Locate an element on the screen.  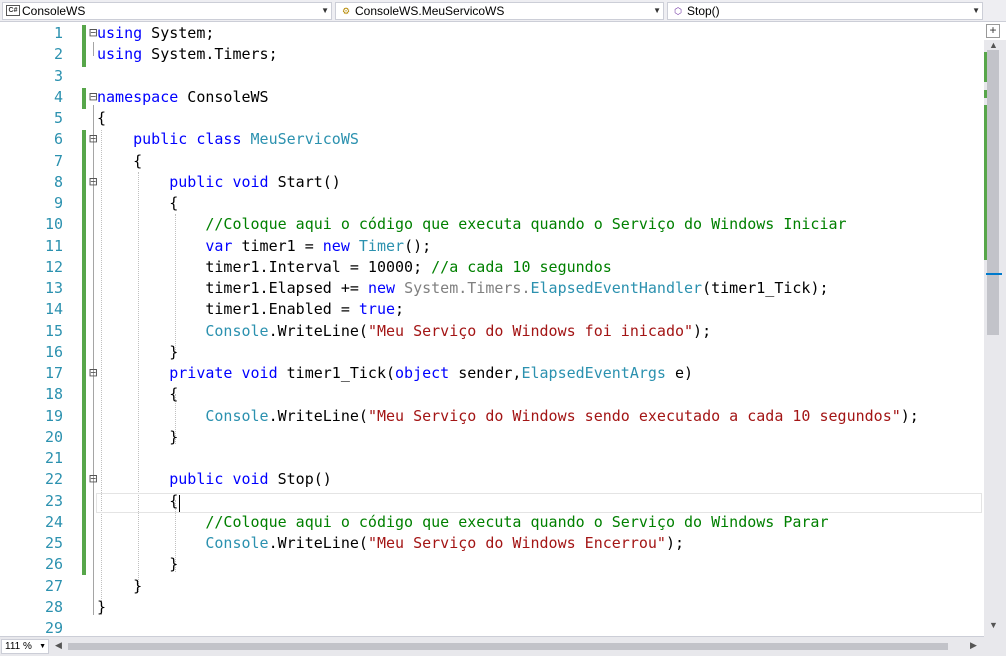
code-token: e) is located at coordinates (679, 373).